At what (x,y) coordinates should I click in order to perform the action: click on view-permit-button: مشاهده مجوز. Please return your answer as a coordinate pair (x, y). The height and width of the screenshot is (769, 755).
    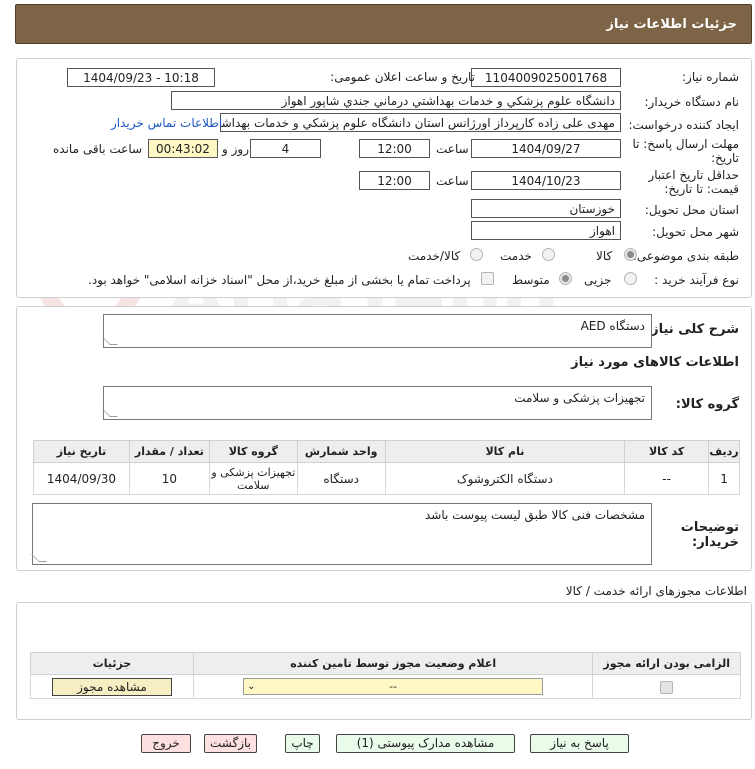
    Looking at the image, I should click on (111, 686).